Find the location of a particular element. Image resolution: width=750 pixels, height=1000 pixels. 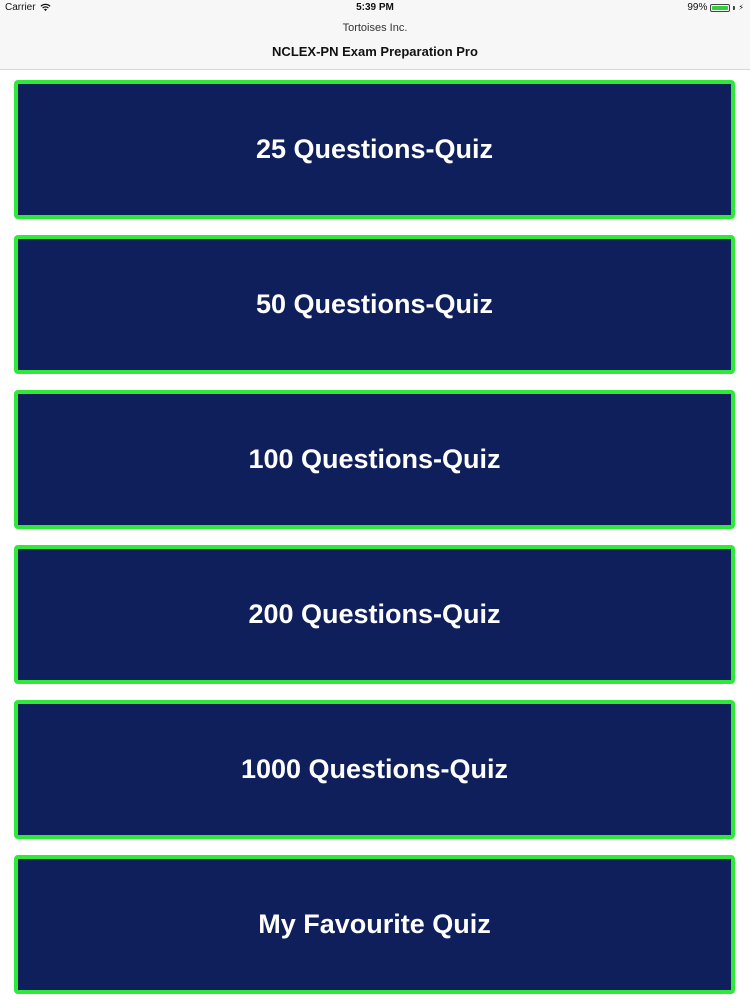

quiz-200-button: 200 Questions-Quiz is located at coordinates (374, 614).